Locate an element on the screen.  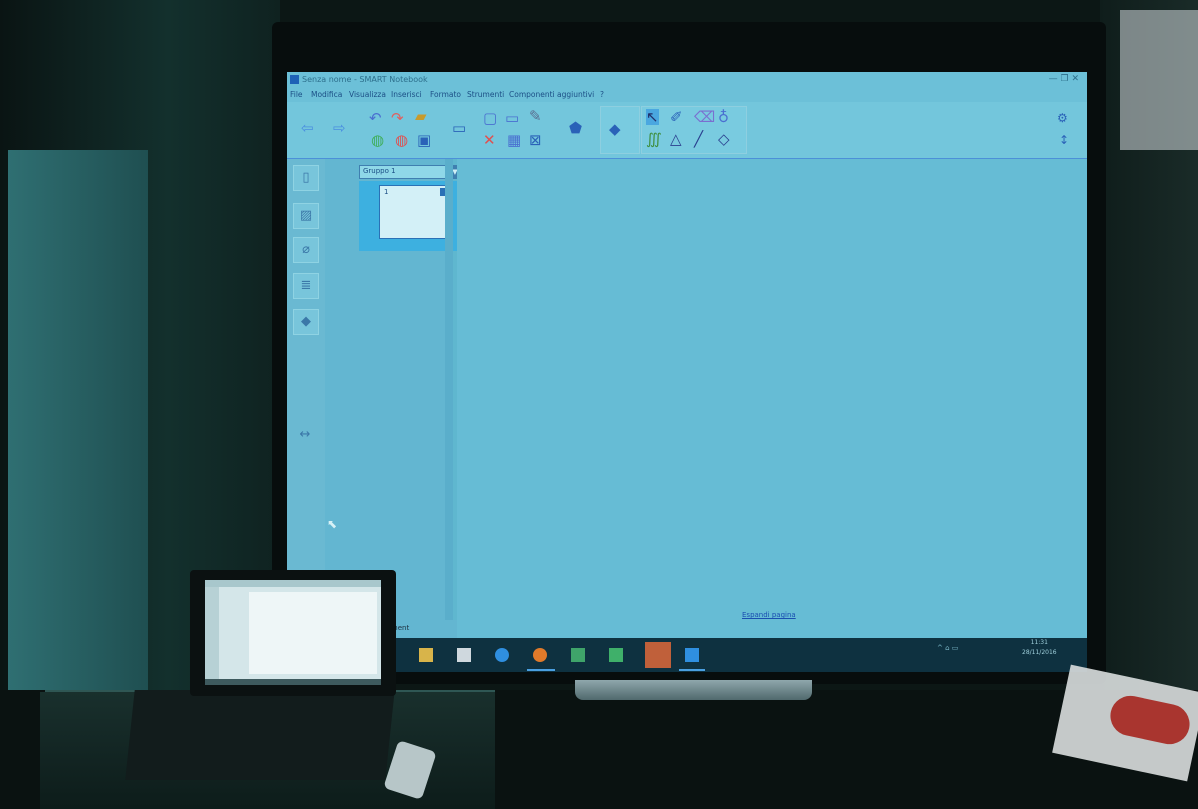
eraser-icon: ⌫ is located at coordinates (704, 117).